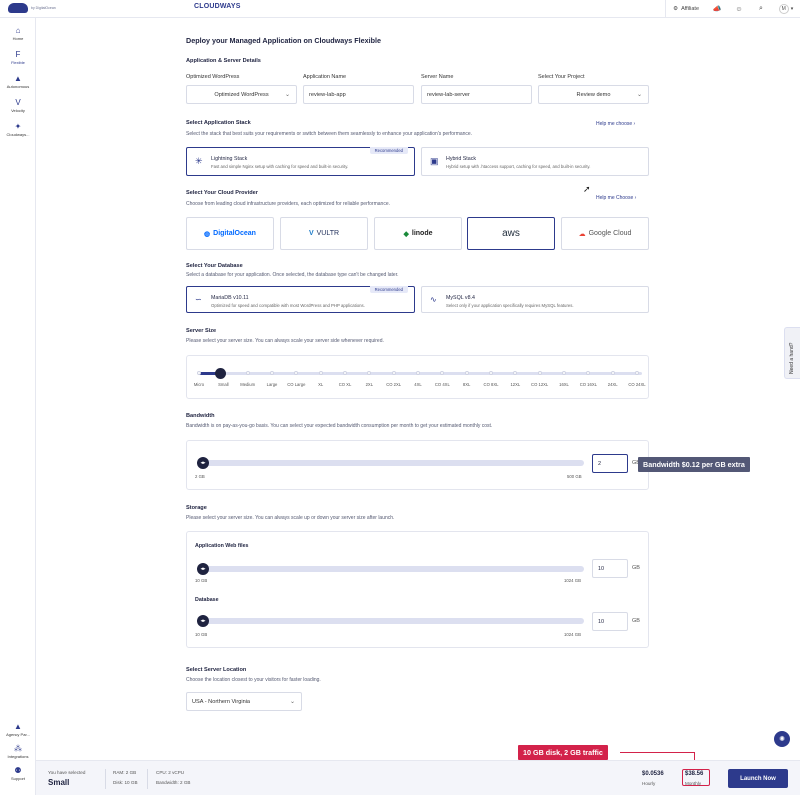 This screenshot has width=800, height=795. I want to click on search-icon: ⌕, so click(761, 9).